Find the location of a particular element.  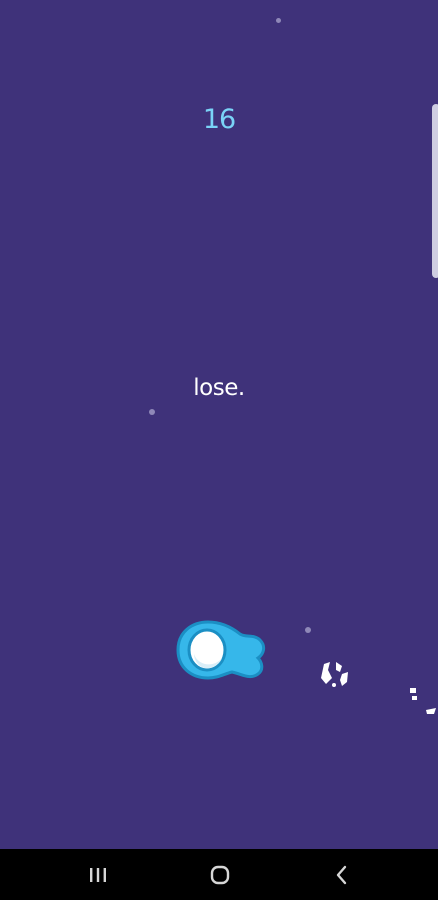

back-icon is located at coordinates (341, 875).